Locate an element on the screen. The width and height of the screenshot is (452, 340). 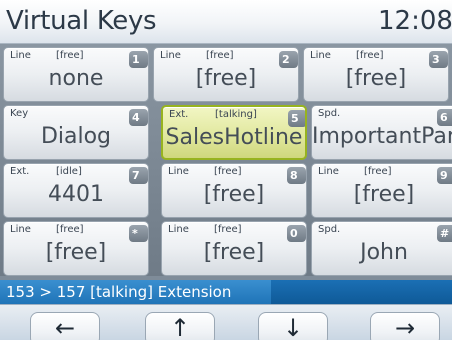
nav-right-button: → is located at coordinates (405, 326).